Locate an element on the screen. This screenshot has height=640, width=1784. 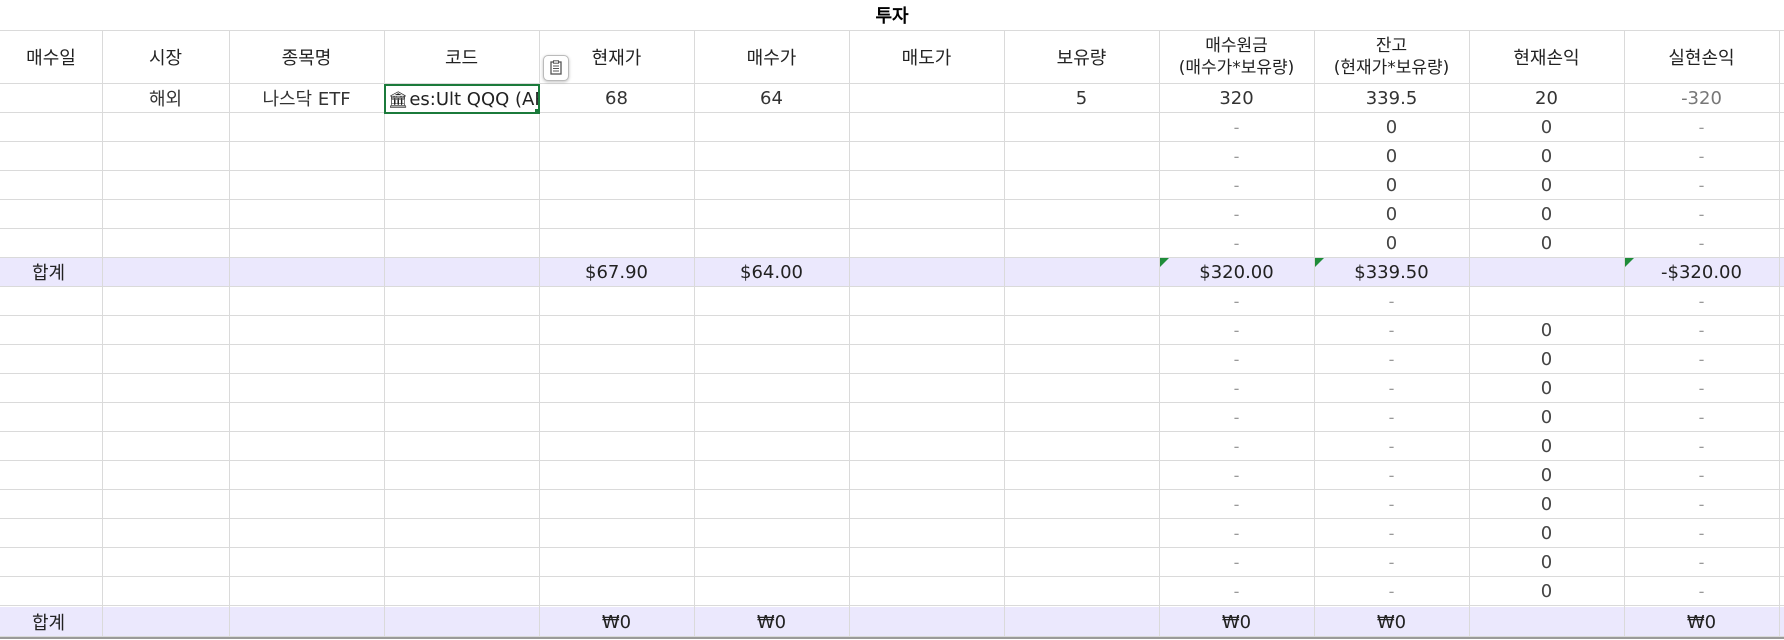
r13-principal: - is located at coordinates (1236, 446).